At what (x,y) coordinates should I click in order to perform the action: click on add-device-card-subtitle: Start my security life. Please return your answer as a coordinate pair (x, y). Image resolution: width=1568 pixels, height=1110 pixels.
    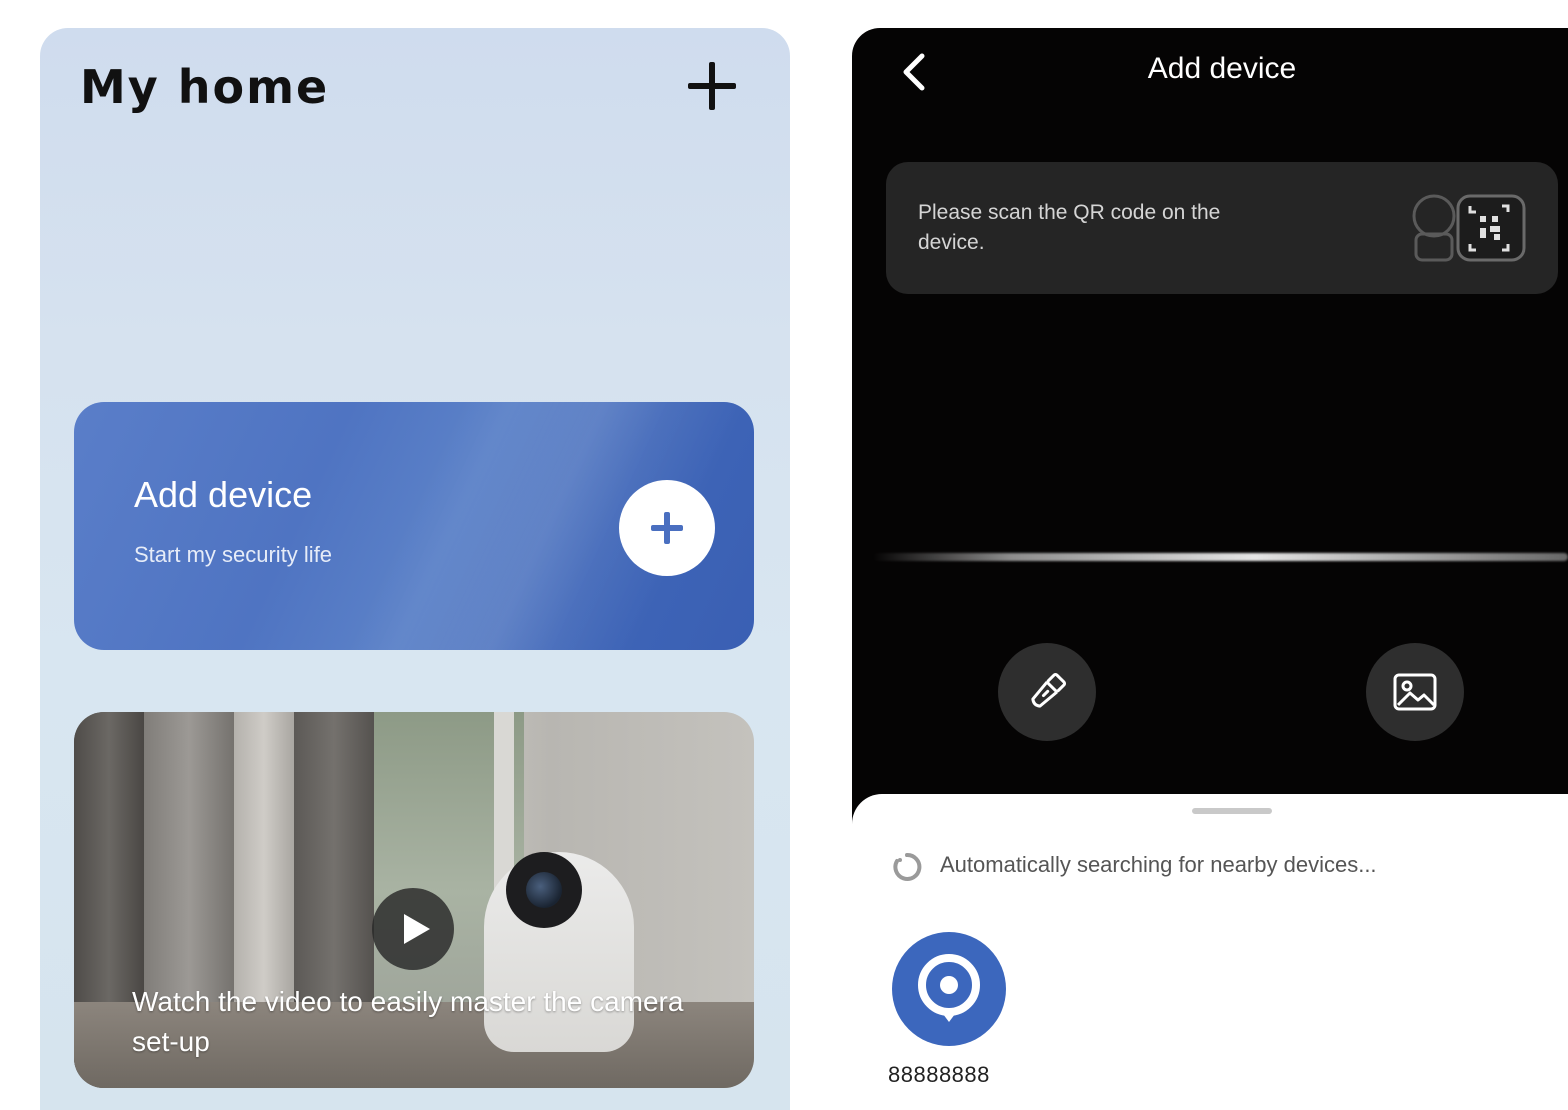
    Looking at the image, I should click on (233, 554).